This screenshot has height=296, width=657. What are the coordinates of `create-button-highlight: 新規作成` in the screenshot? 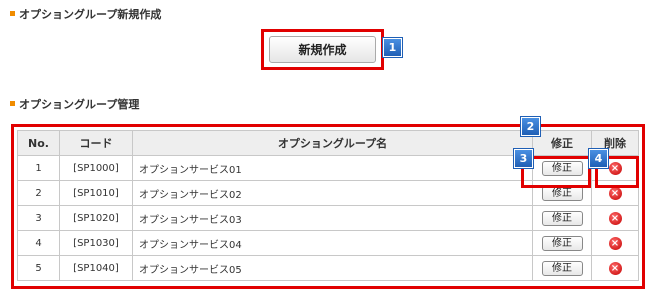 It's located at (322, 49).